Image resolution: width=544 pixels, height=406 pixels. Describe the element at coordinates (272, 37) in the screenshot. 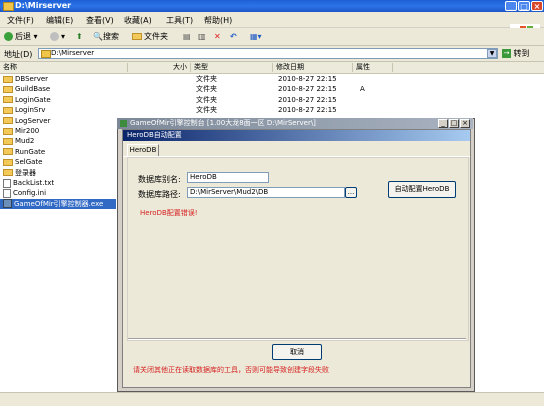

I see `toolbar: 后退 ▾ ▾ ⬆ 🔍搜索 文件夹 ▤ ▥ ✕ ↶ ▦▾` at that location.